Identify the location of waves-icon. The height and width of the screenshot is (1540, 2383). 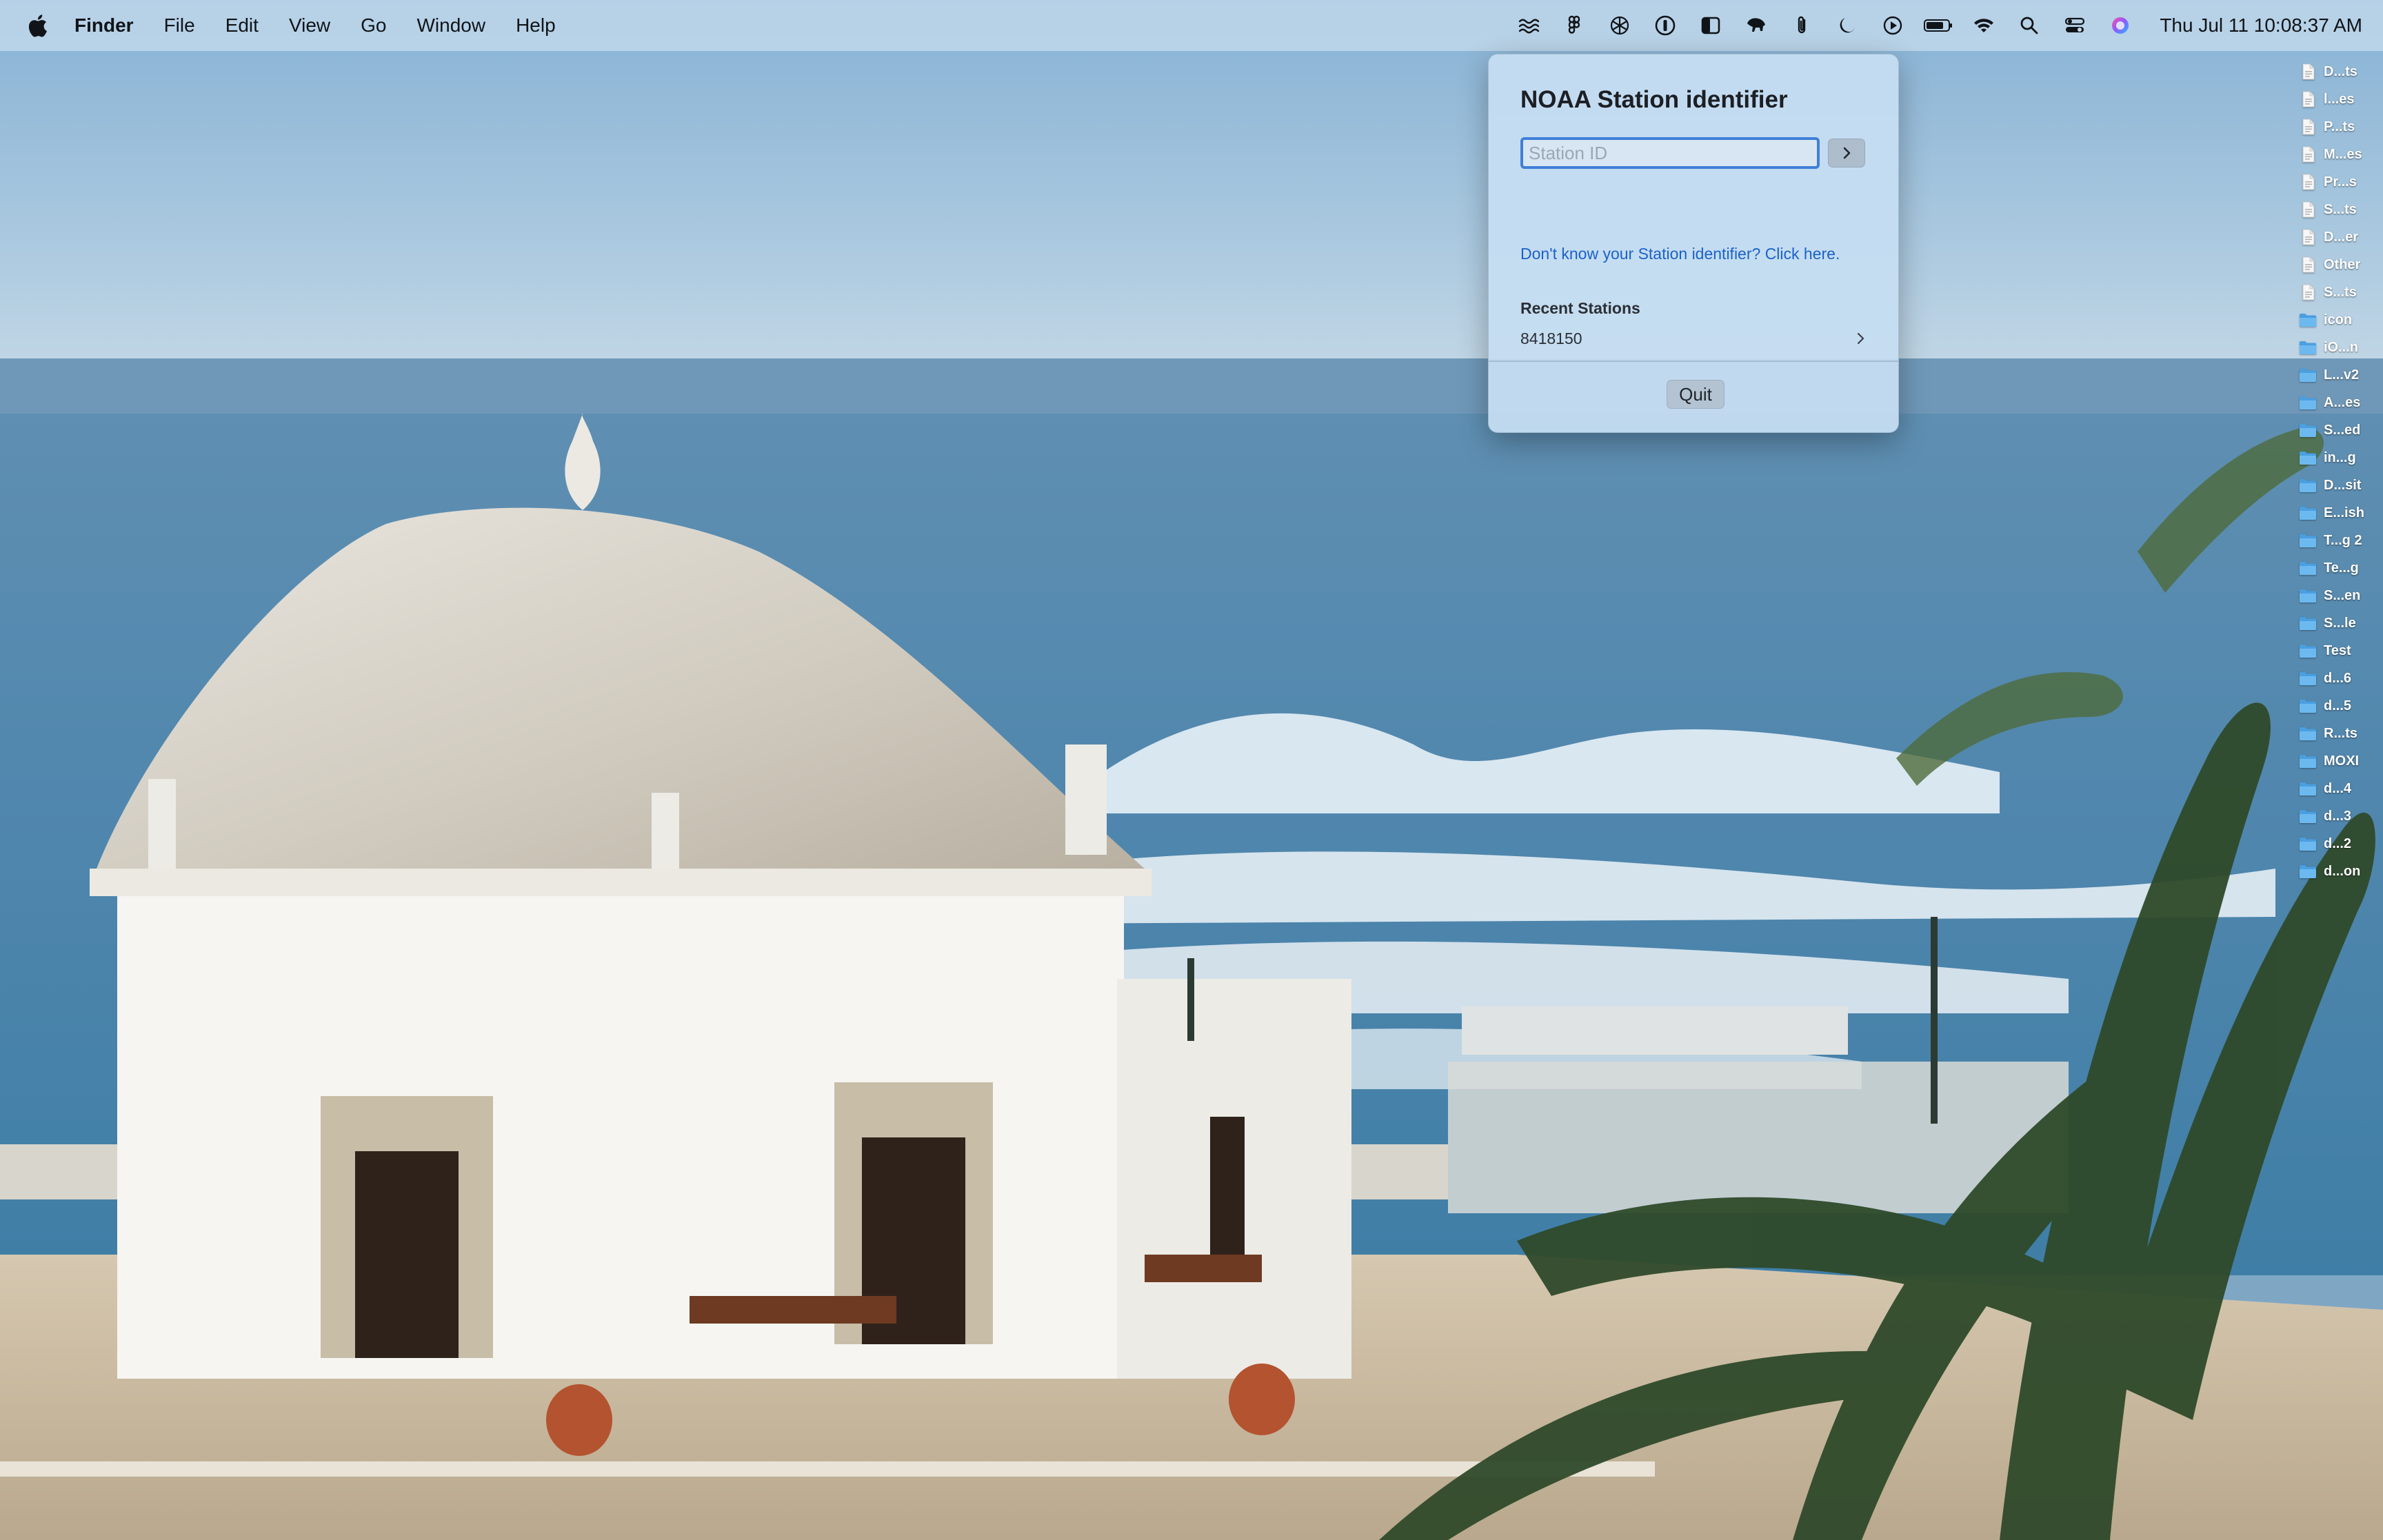
(1528, 26).